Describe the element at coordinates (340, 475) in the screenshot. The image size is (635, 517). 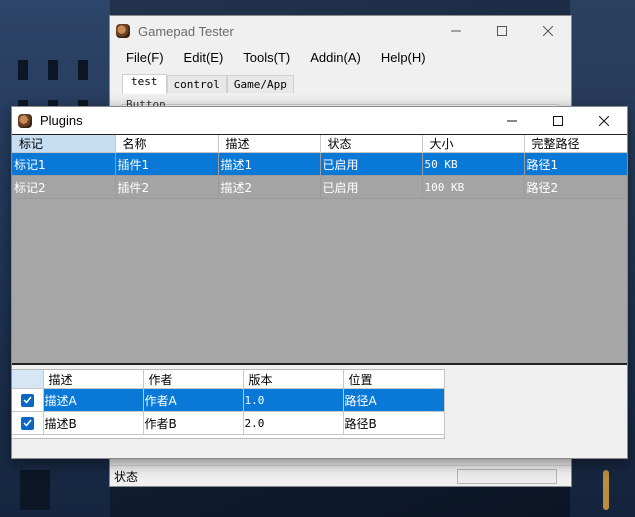
I see `status-bar: 状态` at that location.